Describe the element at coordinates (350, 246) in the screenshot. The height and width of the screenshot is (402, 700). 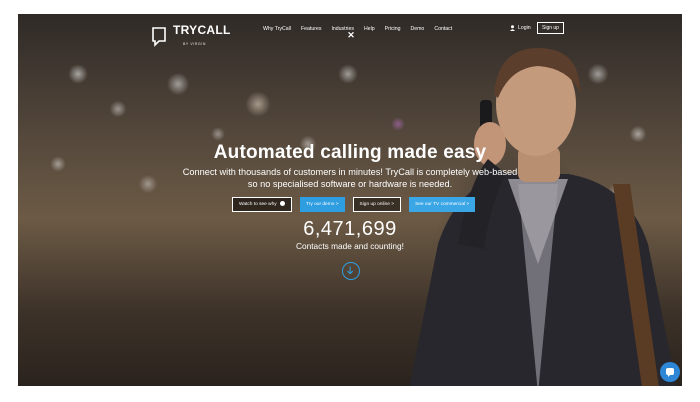
I see `contacts-counter-label: Contacts made and counting!` at that location.